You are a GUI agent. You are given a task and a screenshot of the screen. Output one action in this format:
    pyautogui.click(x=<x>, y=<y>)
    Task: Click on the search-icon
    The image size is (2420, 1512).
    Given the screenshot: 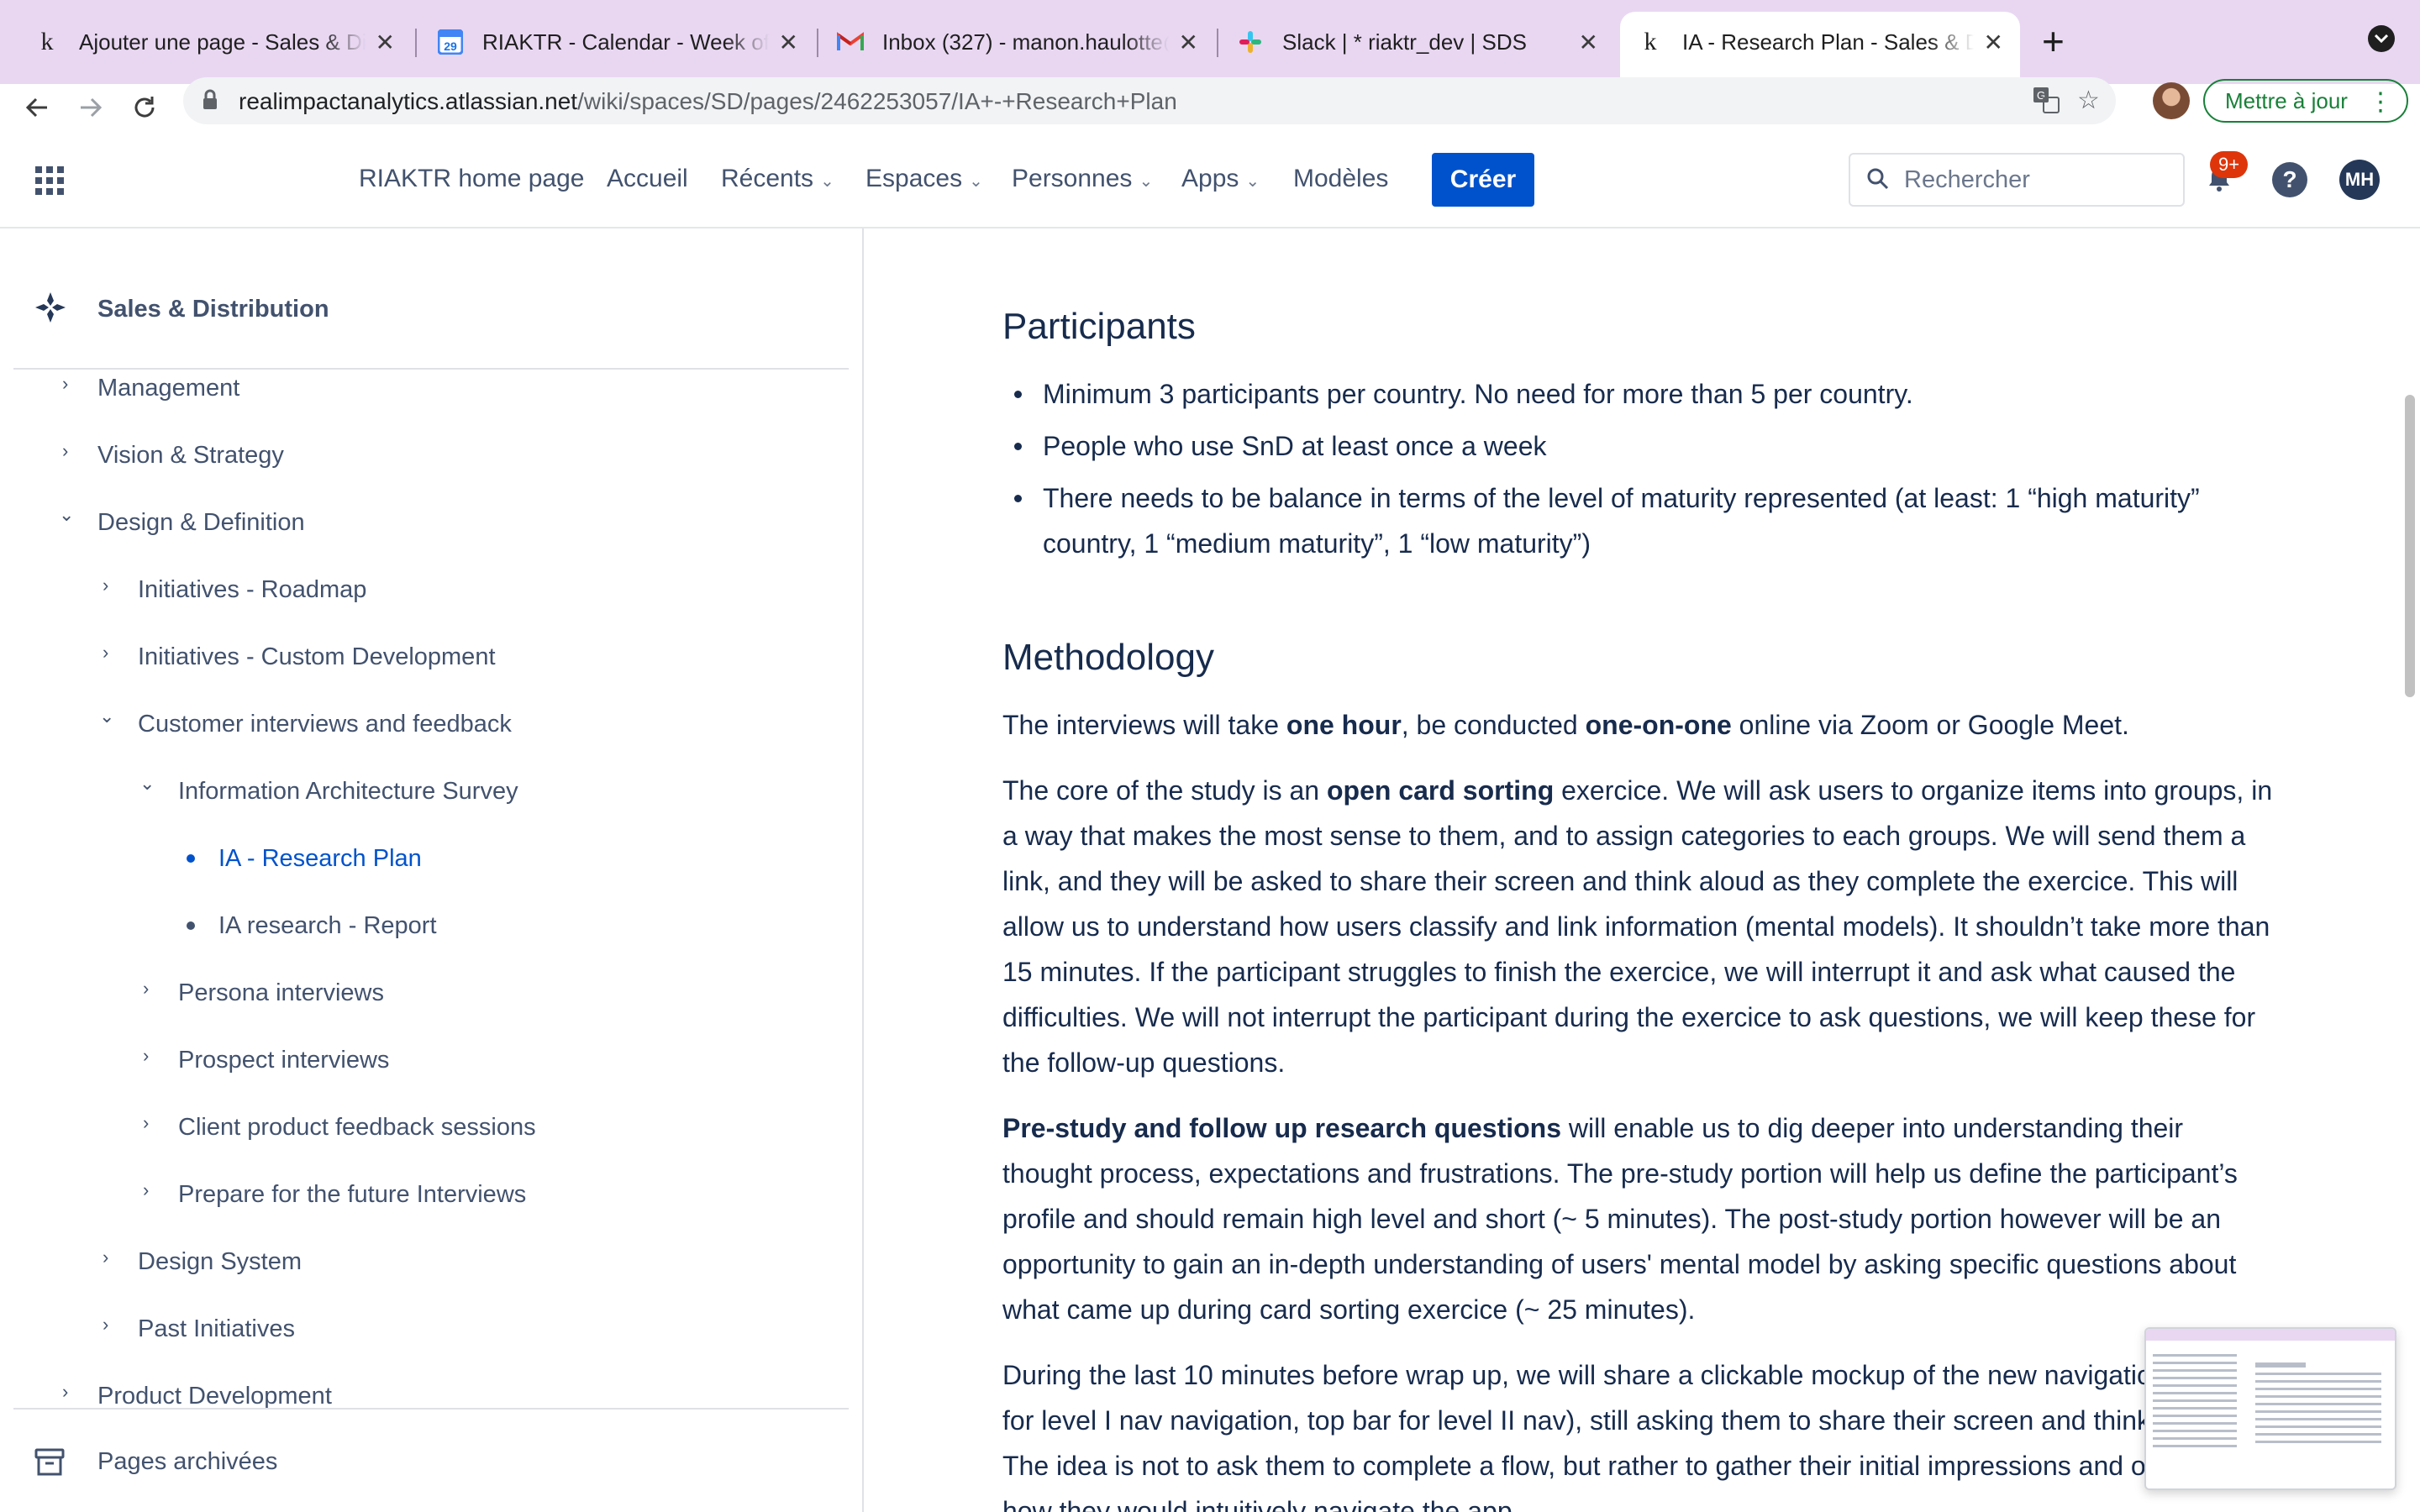 What is the action you would take?
    pyautogui.click(x=1878, y=181)
    